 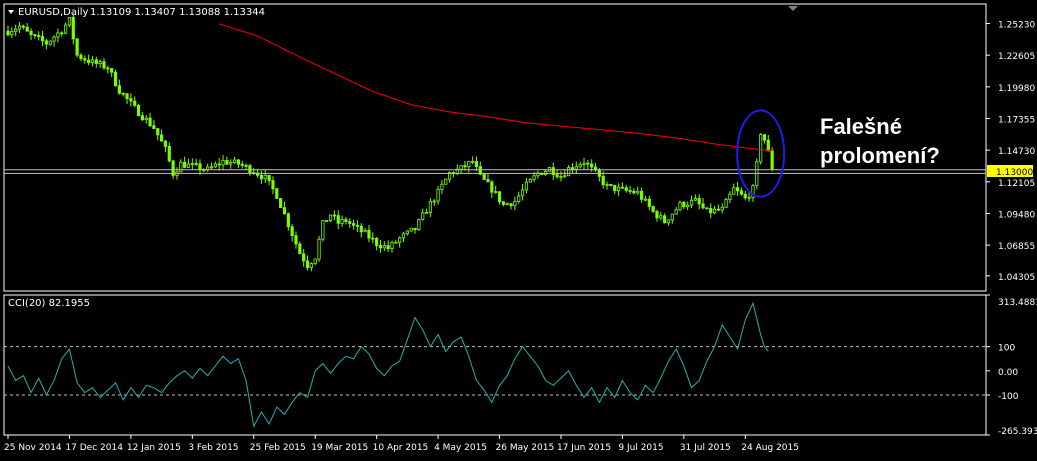 What do you see at coordinates (1016, 152) in the screenshot?
I see `price-tick-label: 1.14730` at bounding box center [1016, 152].